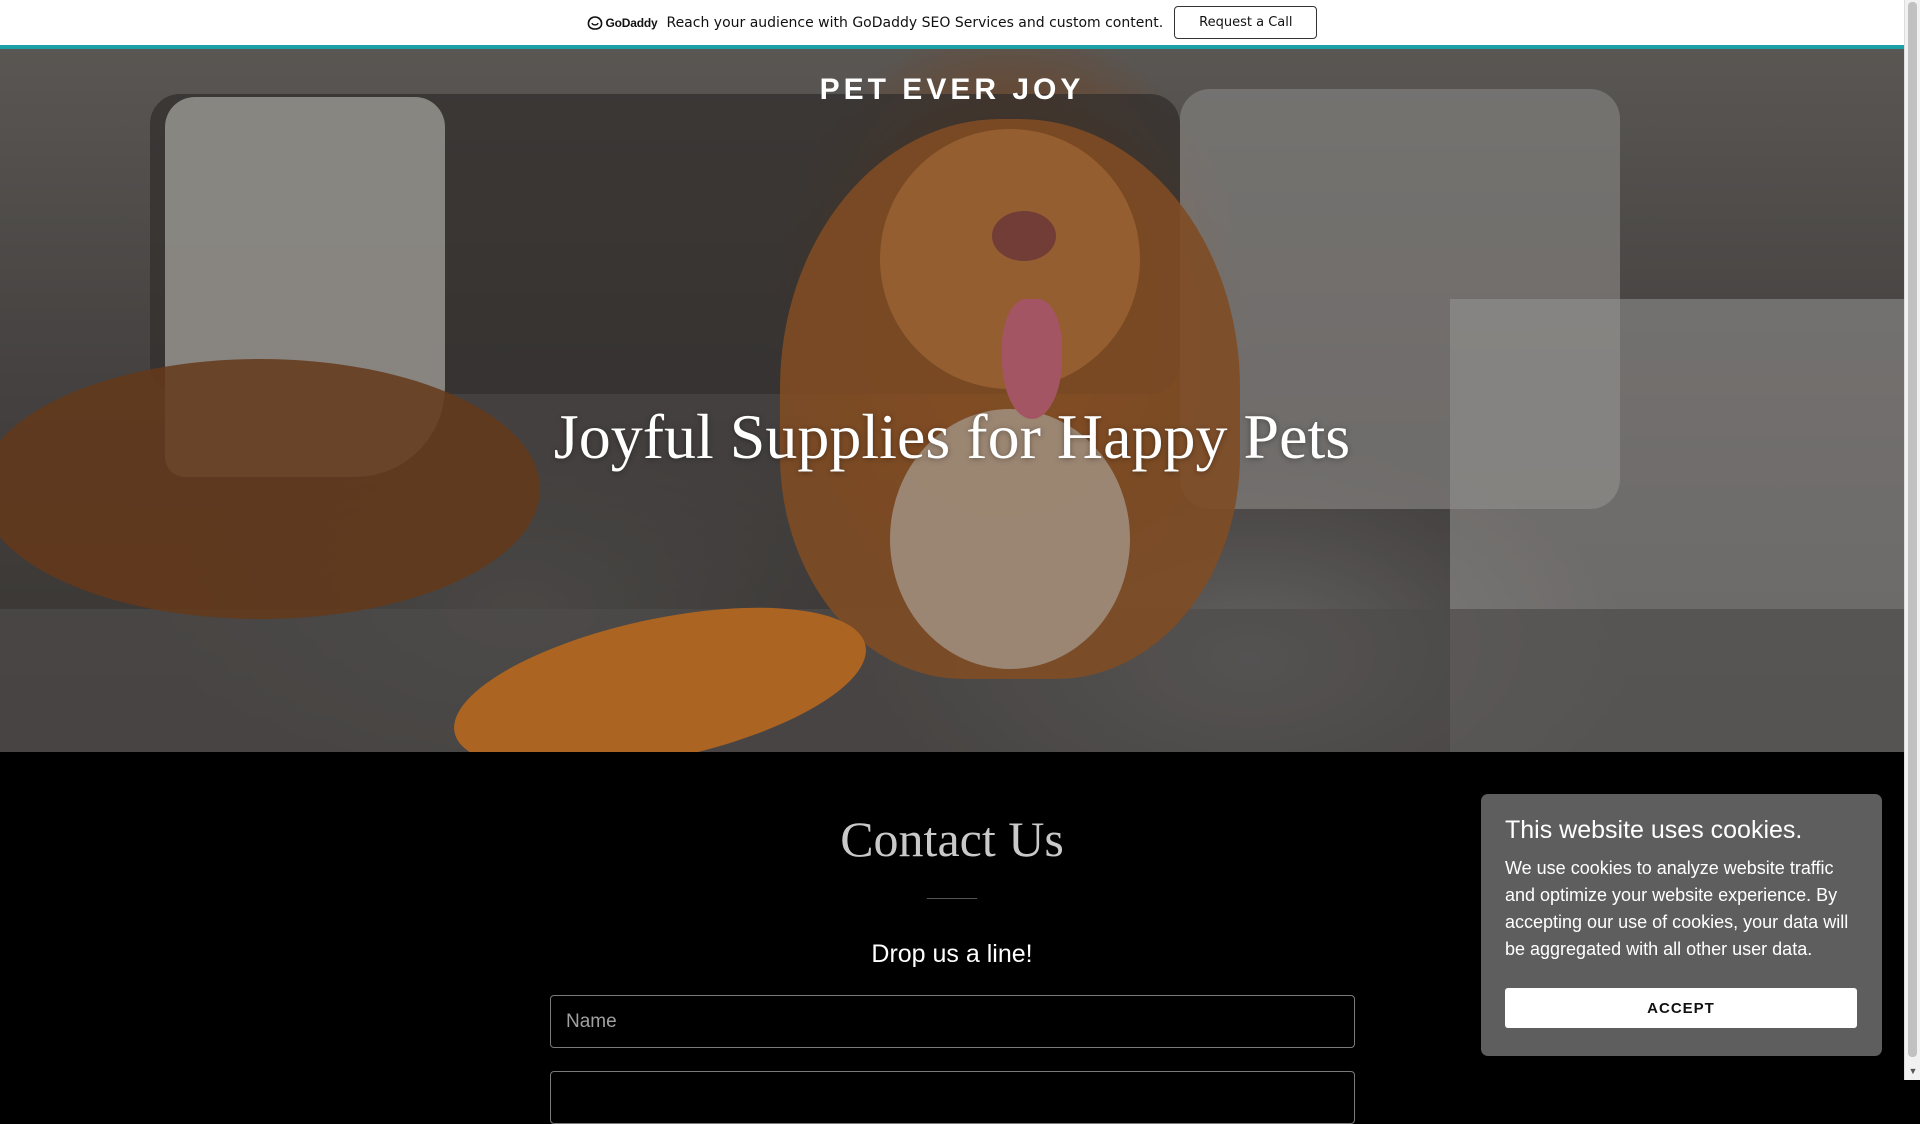 Image resolution: width=1920 pixels, height=1124 pixels. Describe the element at coordinates (952, 436) in the screenshot. I see `hero-headline: Joyful Supplies for Happy Pets` at that location.